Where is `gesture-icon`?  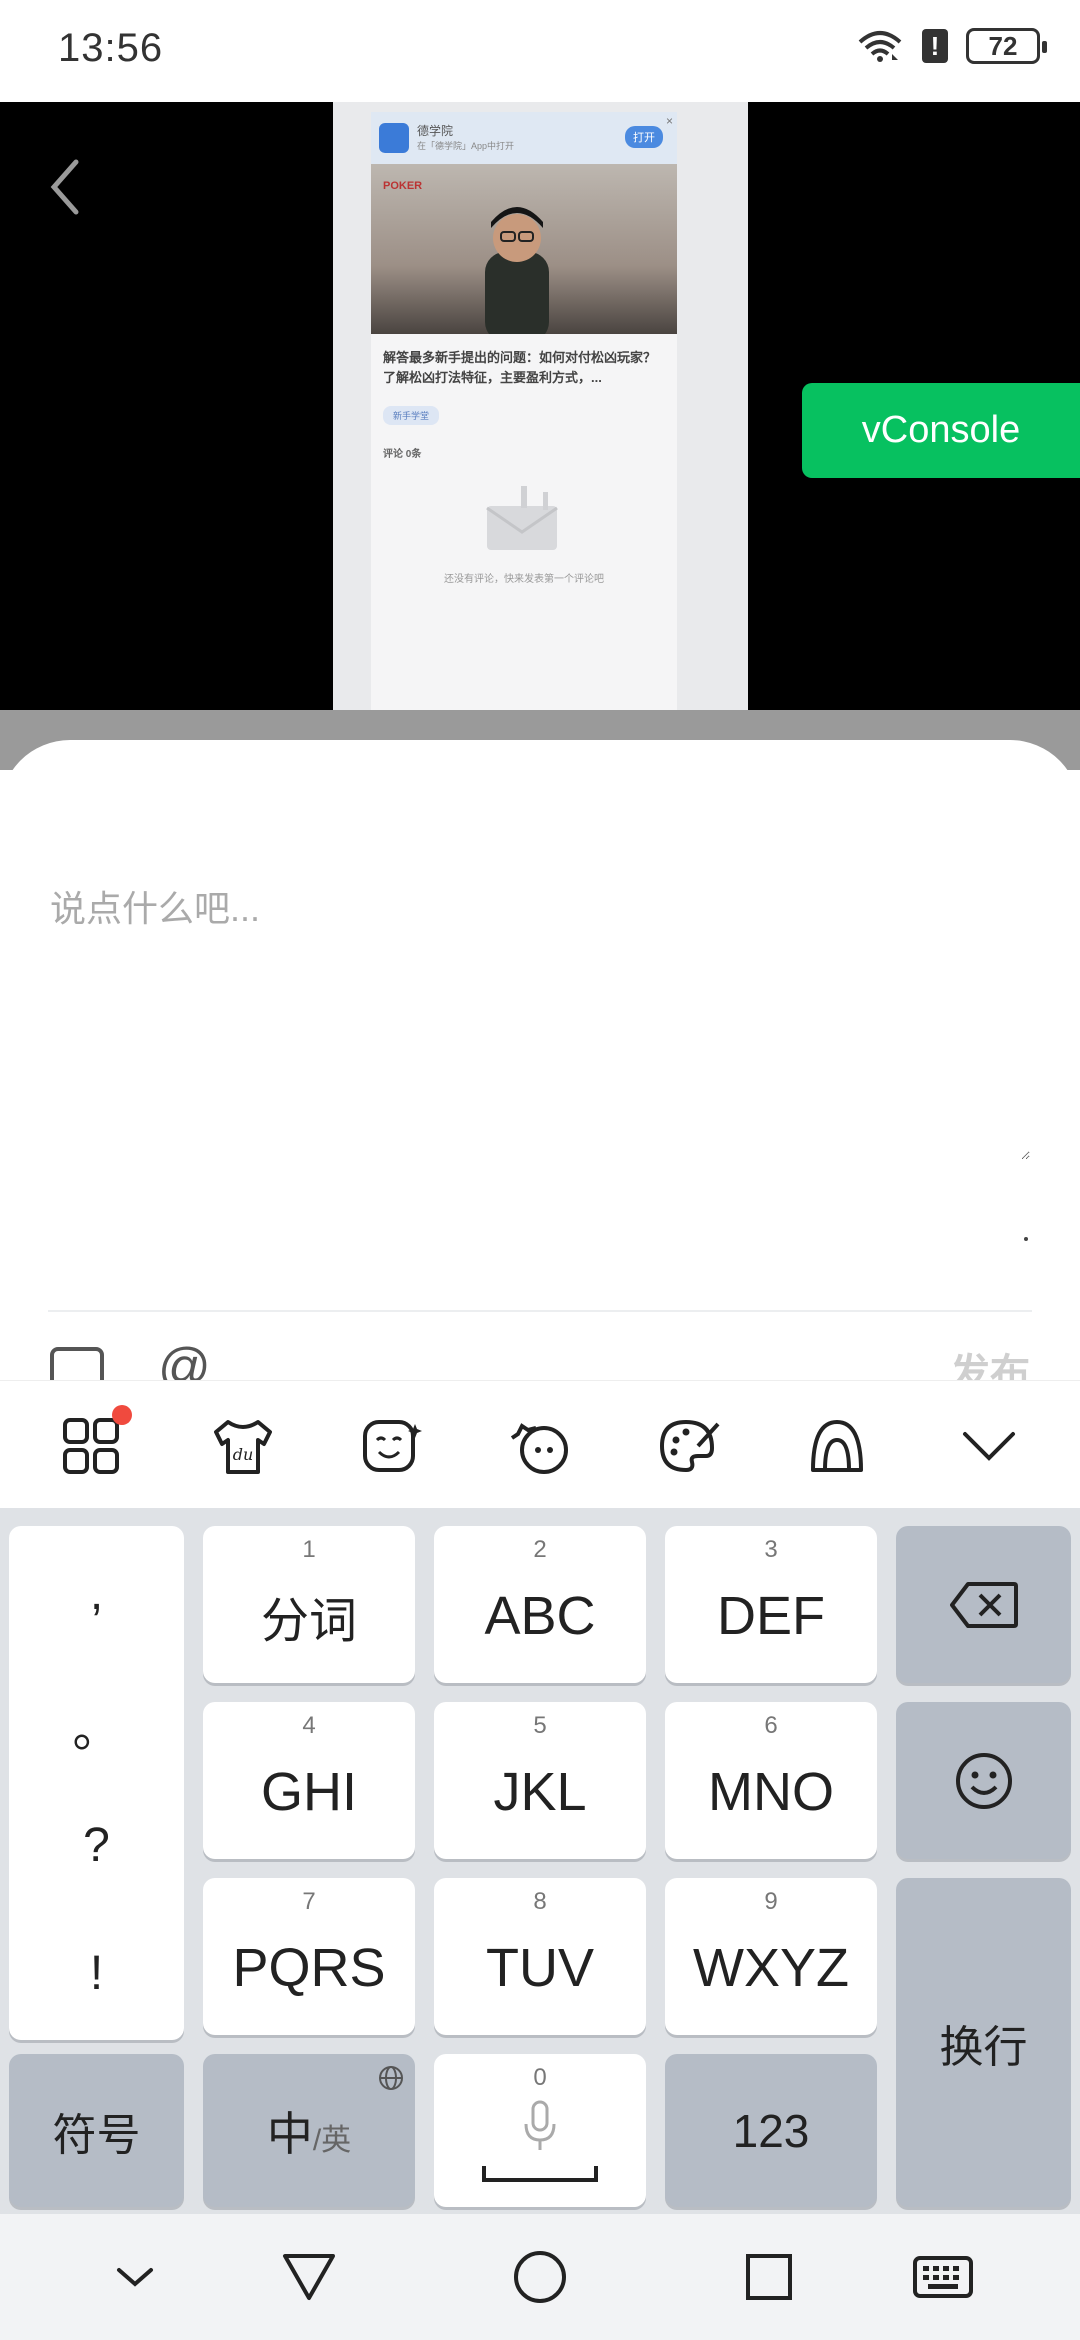
gesture-icon is located at coordinates (837, 1446).